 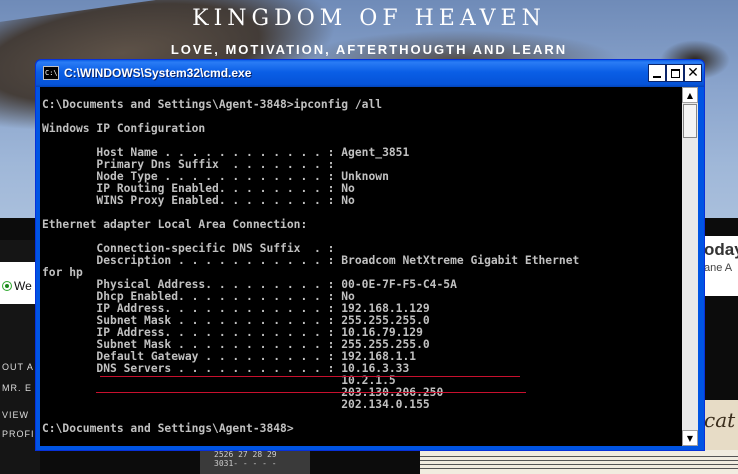 I want to click on right-image-caption: cat, so click(x=720, y=420).